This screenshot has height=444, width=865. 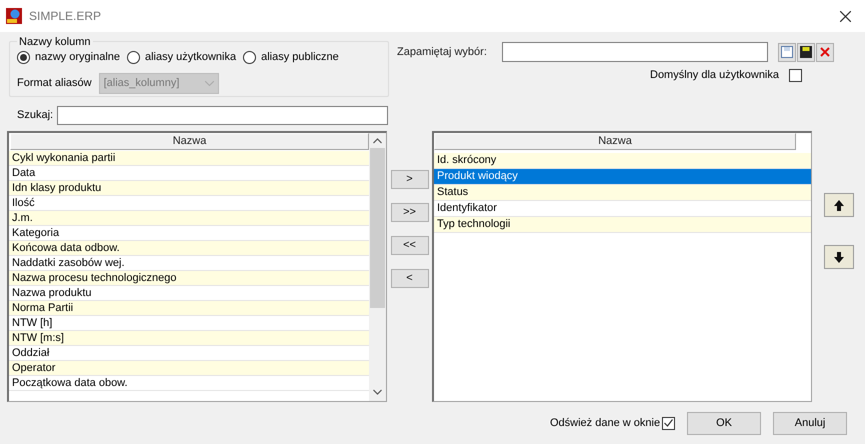 I want to click on list-row: Status, so click(x=622, y=193).